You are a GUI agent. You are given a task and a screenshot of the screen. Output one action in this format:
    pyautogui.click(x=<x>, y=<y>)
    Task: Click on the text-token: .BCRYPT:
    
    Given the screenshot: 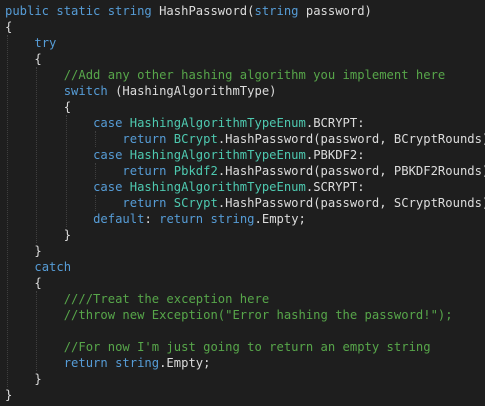 What is the action you would take?
    pyautogui.click(x=335, y=123)
    